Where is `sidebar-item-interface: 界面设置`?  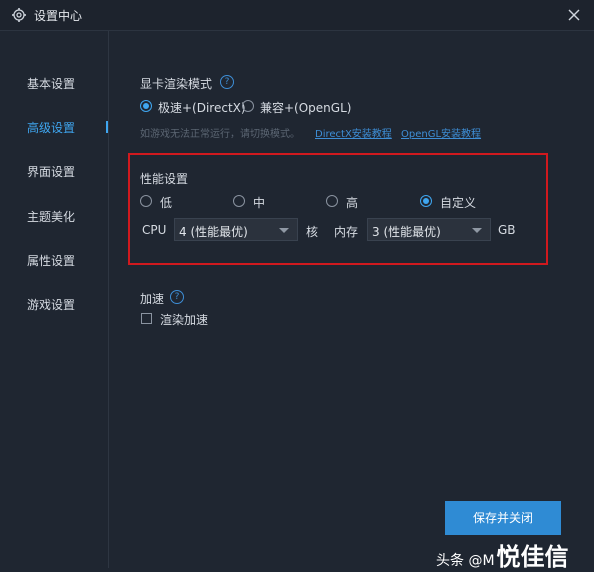
sidebar-item-interface: 界面设置 is located at coordinates (51, 171).